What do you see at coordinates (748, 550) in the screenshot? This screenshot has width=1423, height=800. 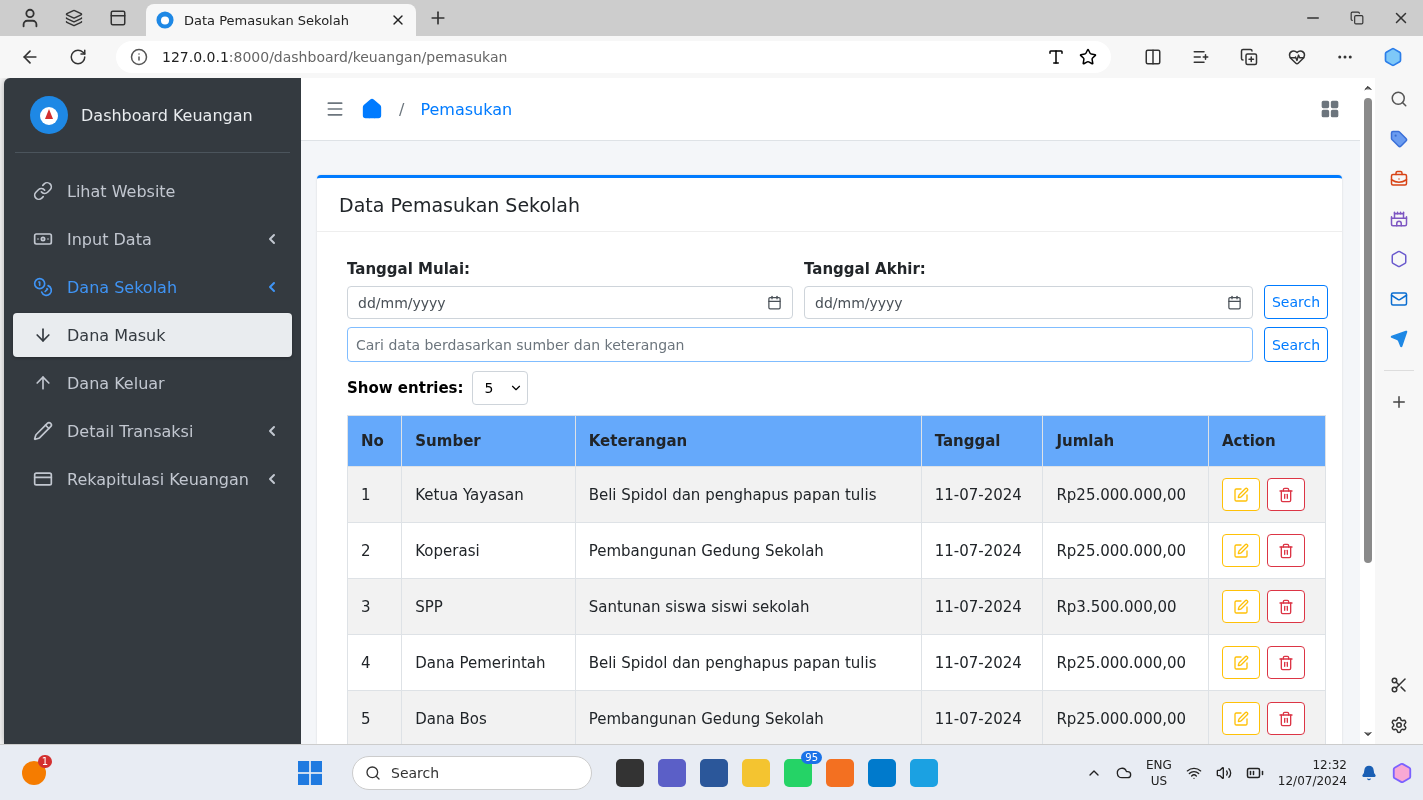 I see `table-cell: Pembangunan Gedung Sekolah` at bounding box center [748, 550].